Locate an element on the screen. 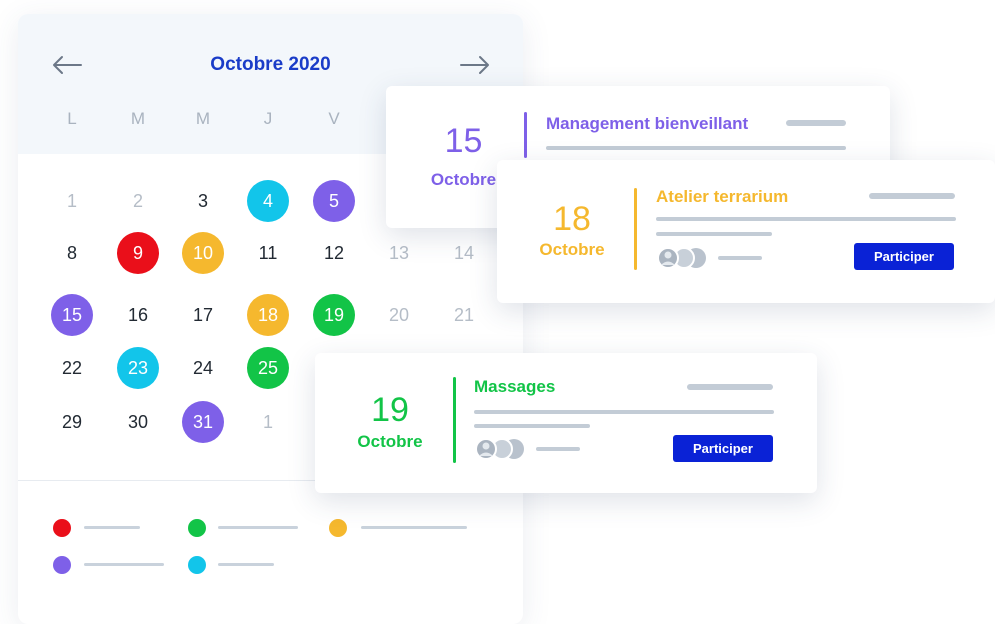 This screenshot has width=995, height=624. weekday-label: V is located at coordinates (334, 118).